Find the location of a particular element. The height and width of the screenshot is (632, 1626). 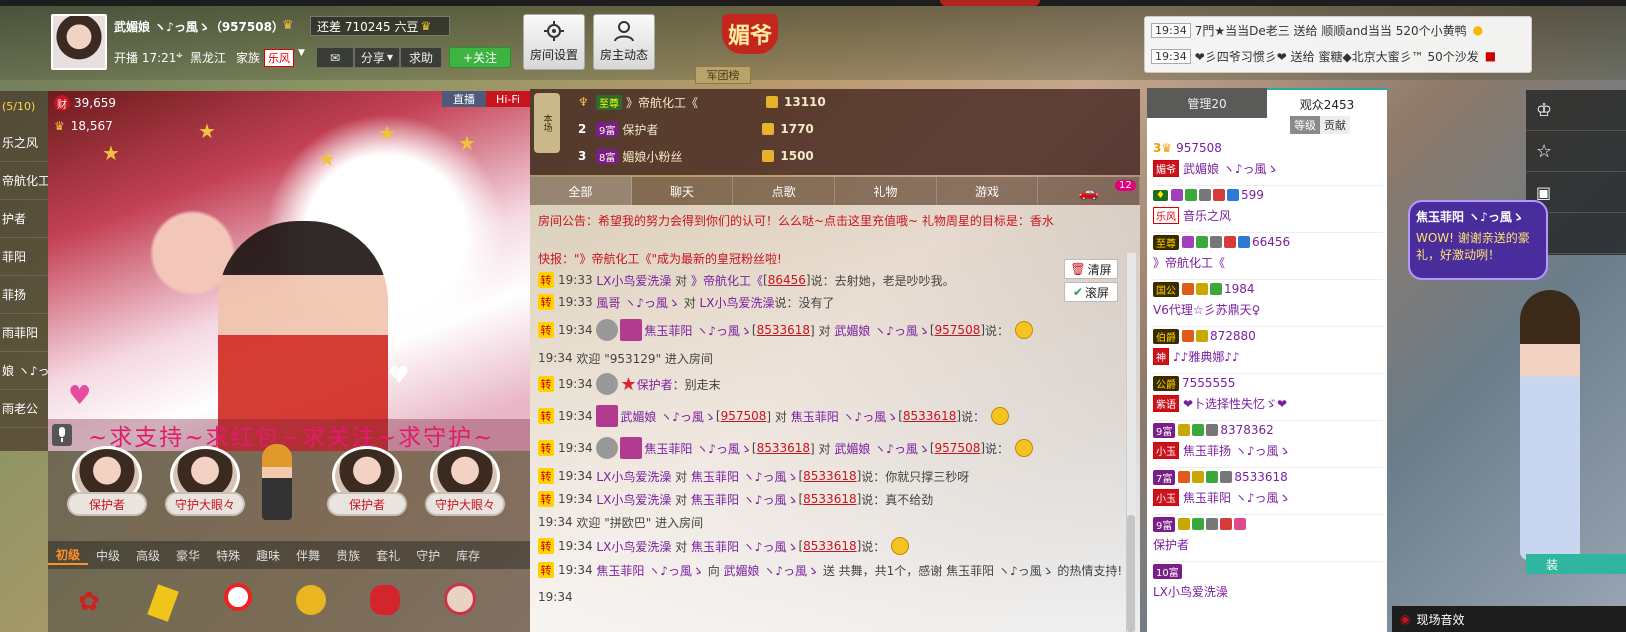

streamer-avatar is located at coordinates (79, 42).